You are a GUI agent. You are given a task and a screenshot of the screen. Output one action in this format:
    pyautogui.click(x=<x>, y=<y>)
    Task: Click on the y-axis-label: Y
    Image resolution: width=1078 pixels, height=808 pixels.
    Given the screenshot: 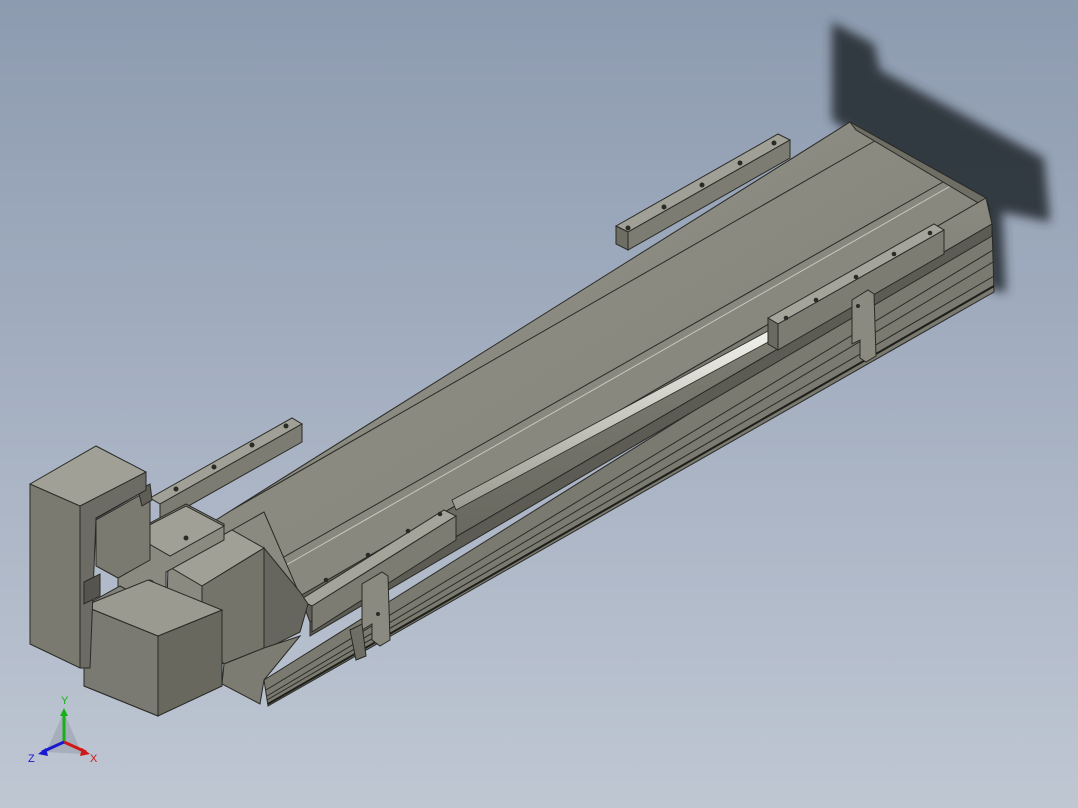 What is the action you would take?
    pyautogui.click(x=65, y=701)
    